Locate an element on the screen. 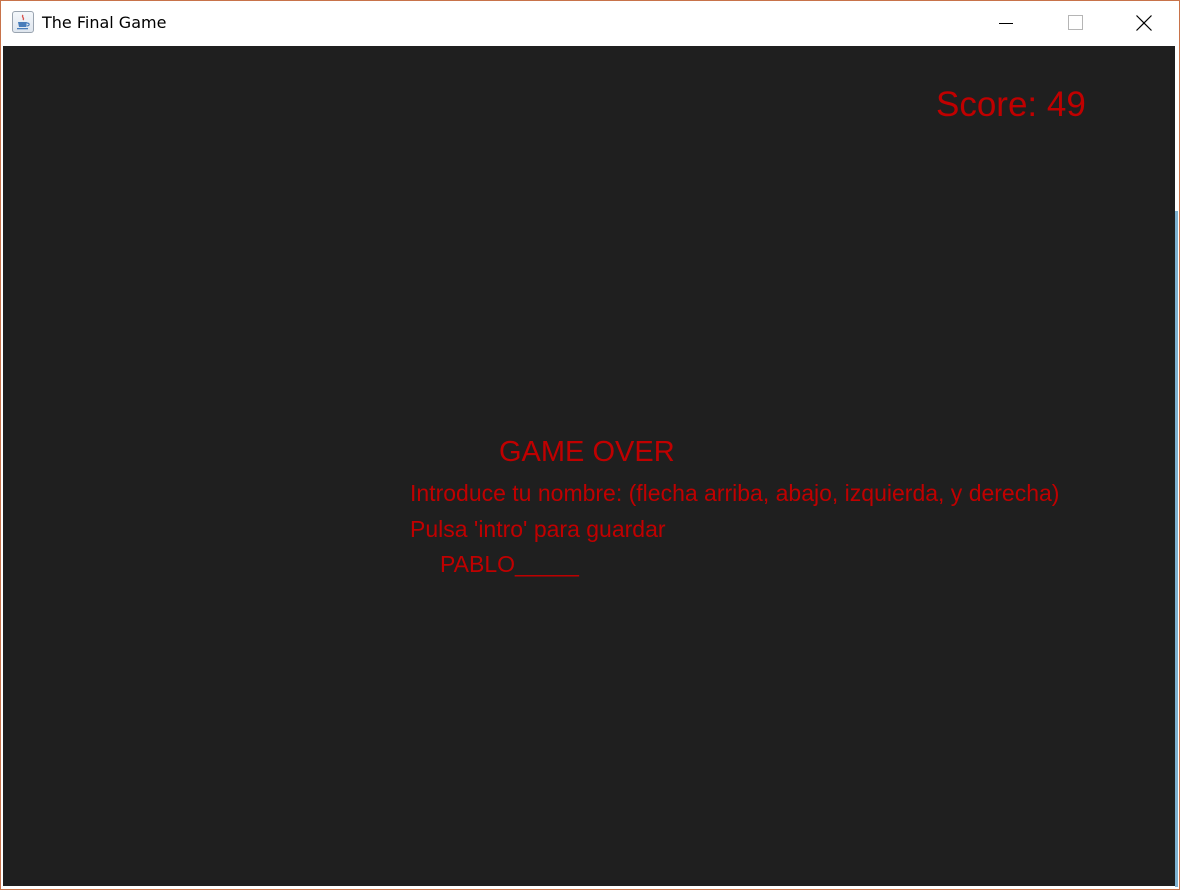 The height and width of the screenshot is (890, 1180). close-icon is located at coordinates (1144, 23).